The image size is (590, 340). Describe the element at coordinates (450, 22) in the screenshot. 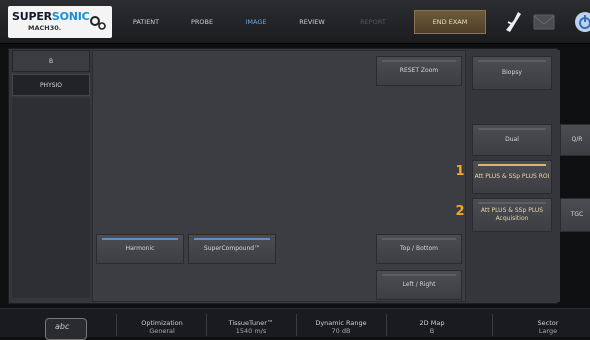

I see `end-exam-button: END EXAM` at that location.